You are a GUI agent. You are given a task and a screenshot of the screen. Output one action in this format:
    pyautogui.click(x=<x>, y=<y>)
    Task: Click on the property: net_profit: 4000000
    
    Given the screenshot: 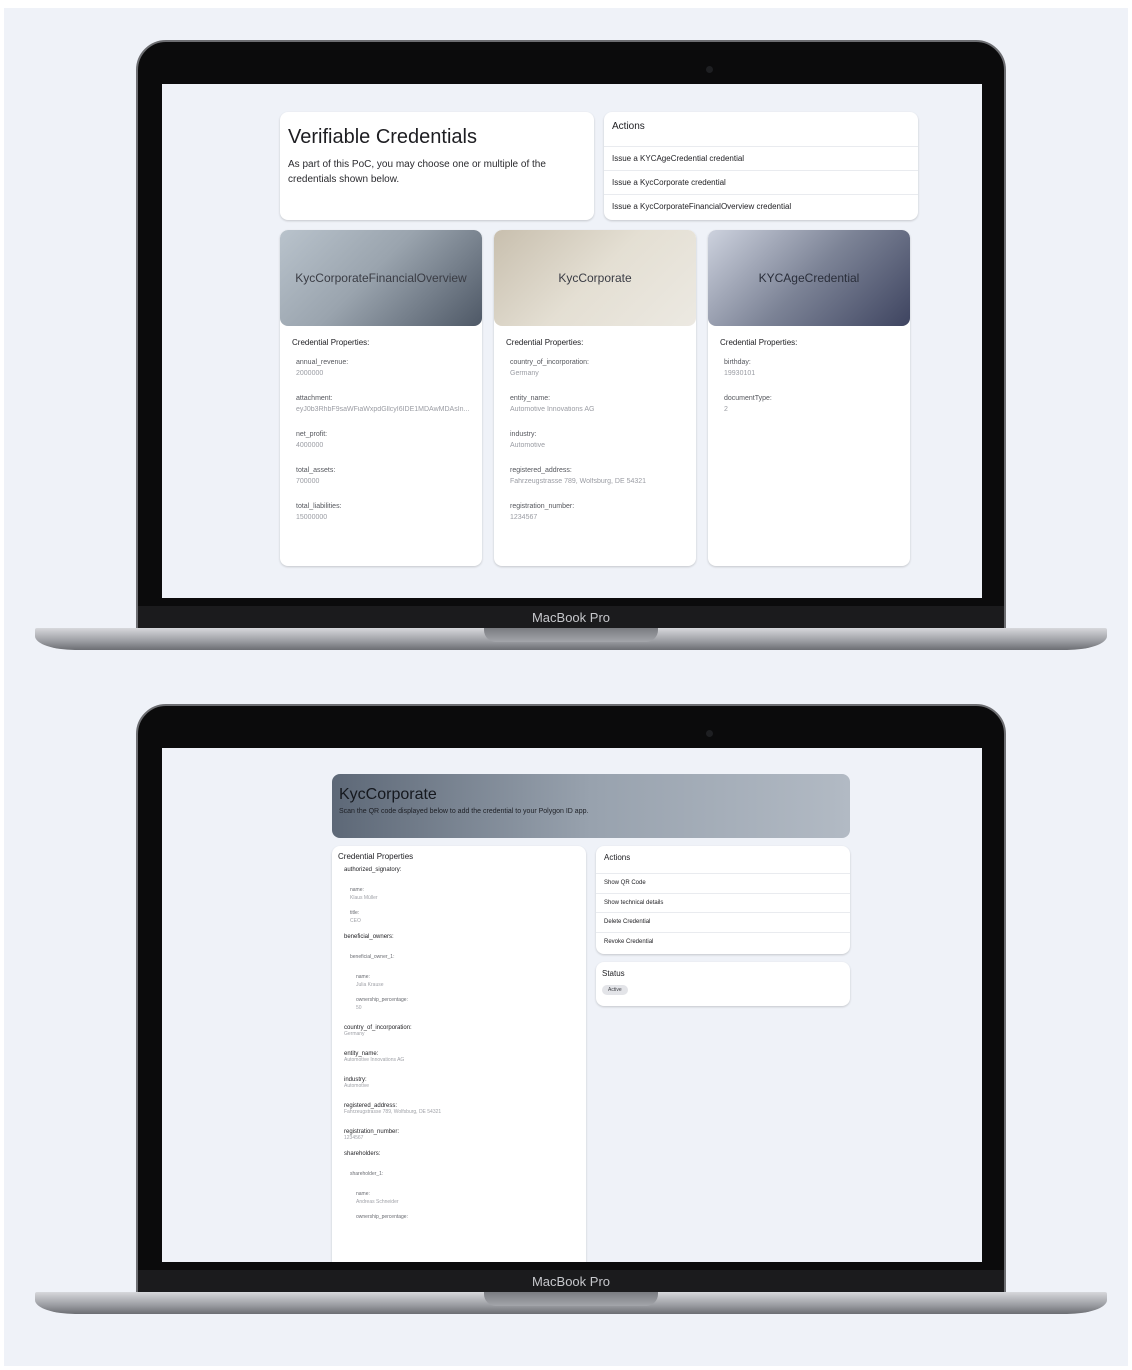 What is the action you would take?
    pyautogui.click(x=381, y=440)
    